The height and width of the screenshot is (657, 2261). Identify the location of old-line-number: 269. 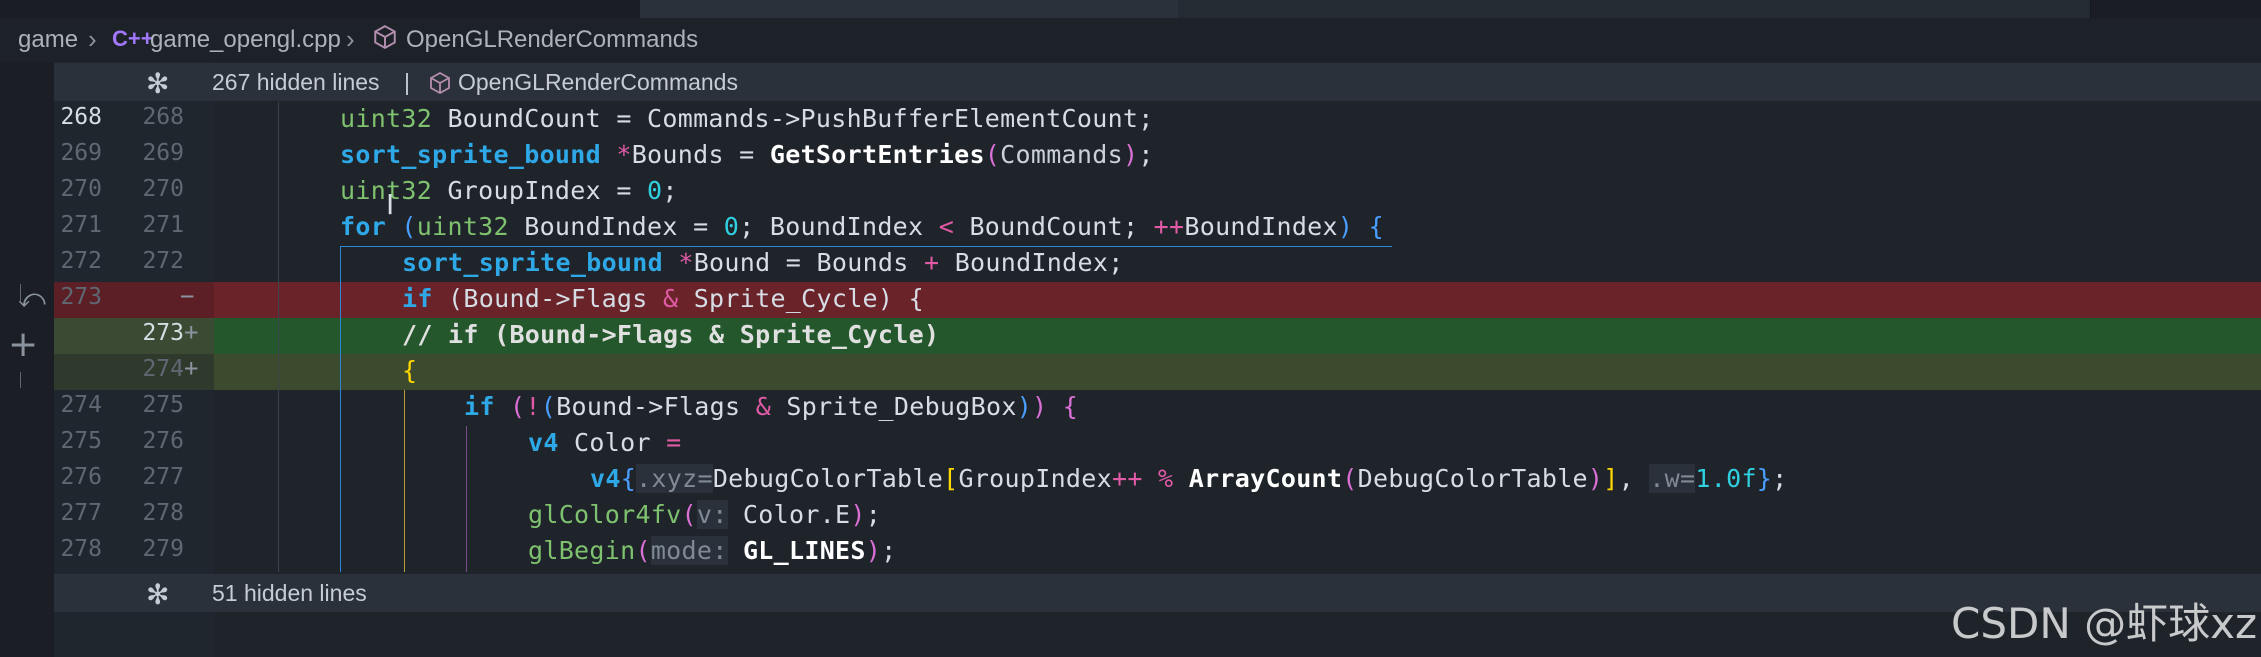
(81, 153).